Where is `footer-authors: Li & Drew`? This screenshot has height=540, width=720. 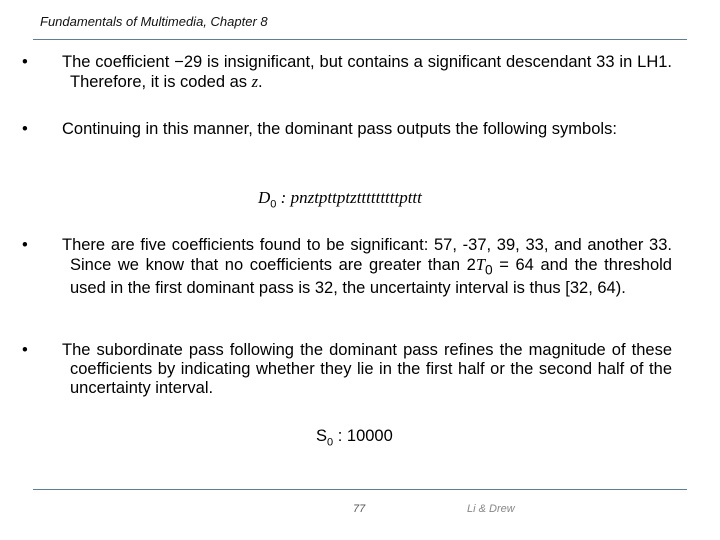 footer-authors: Li & Drew is located at coordinates (491, 509).